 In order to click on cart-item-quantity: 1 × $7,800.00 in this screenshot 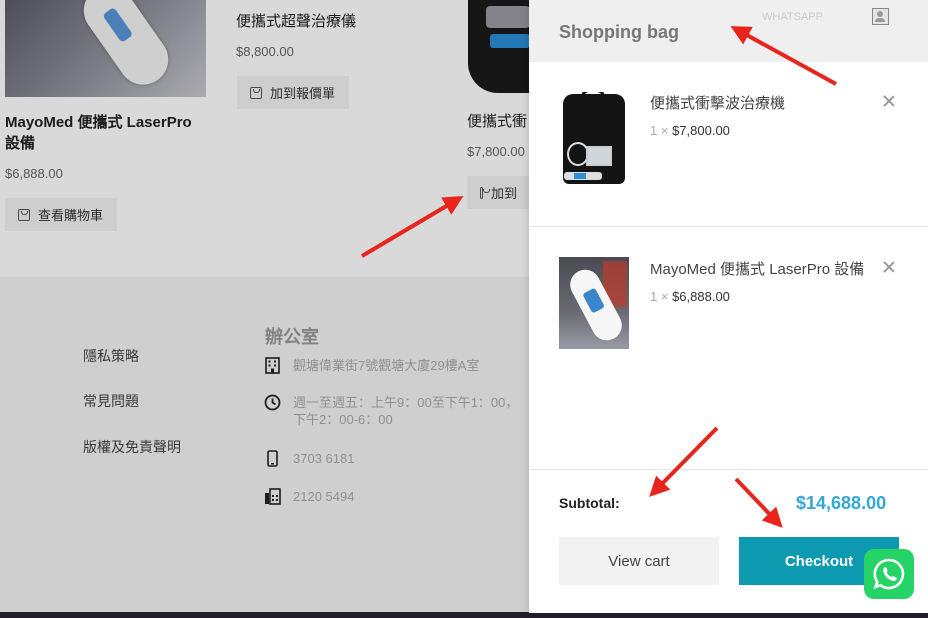, I will do `click(690, 130)`.